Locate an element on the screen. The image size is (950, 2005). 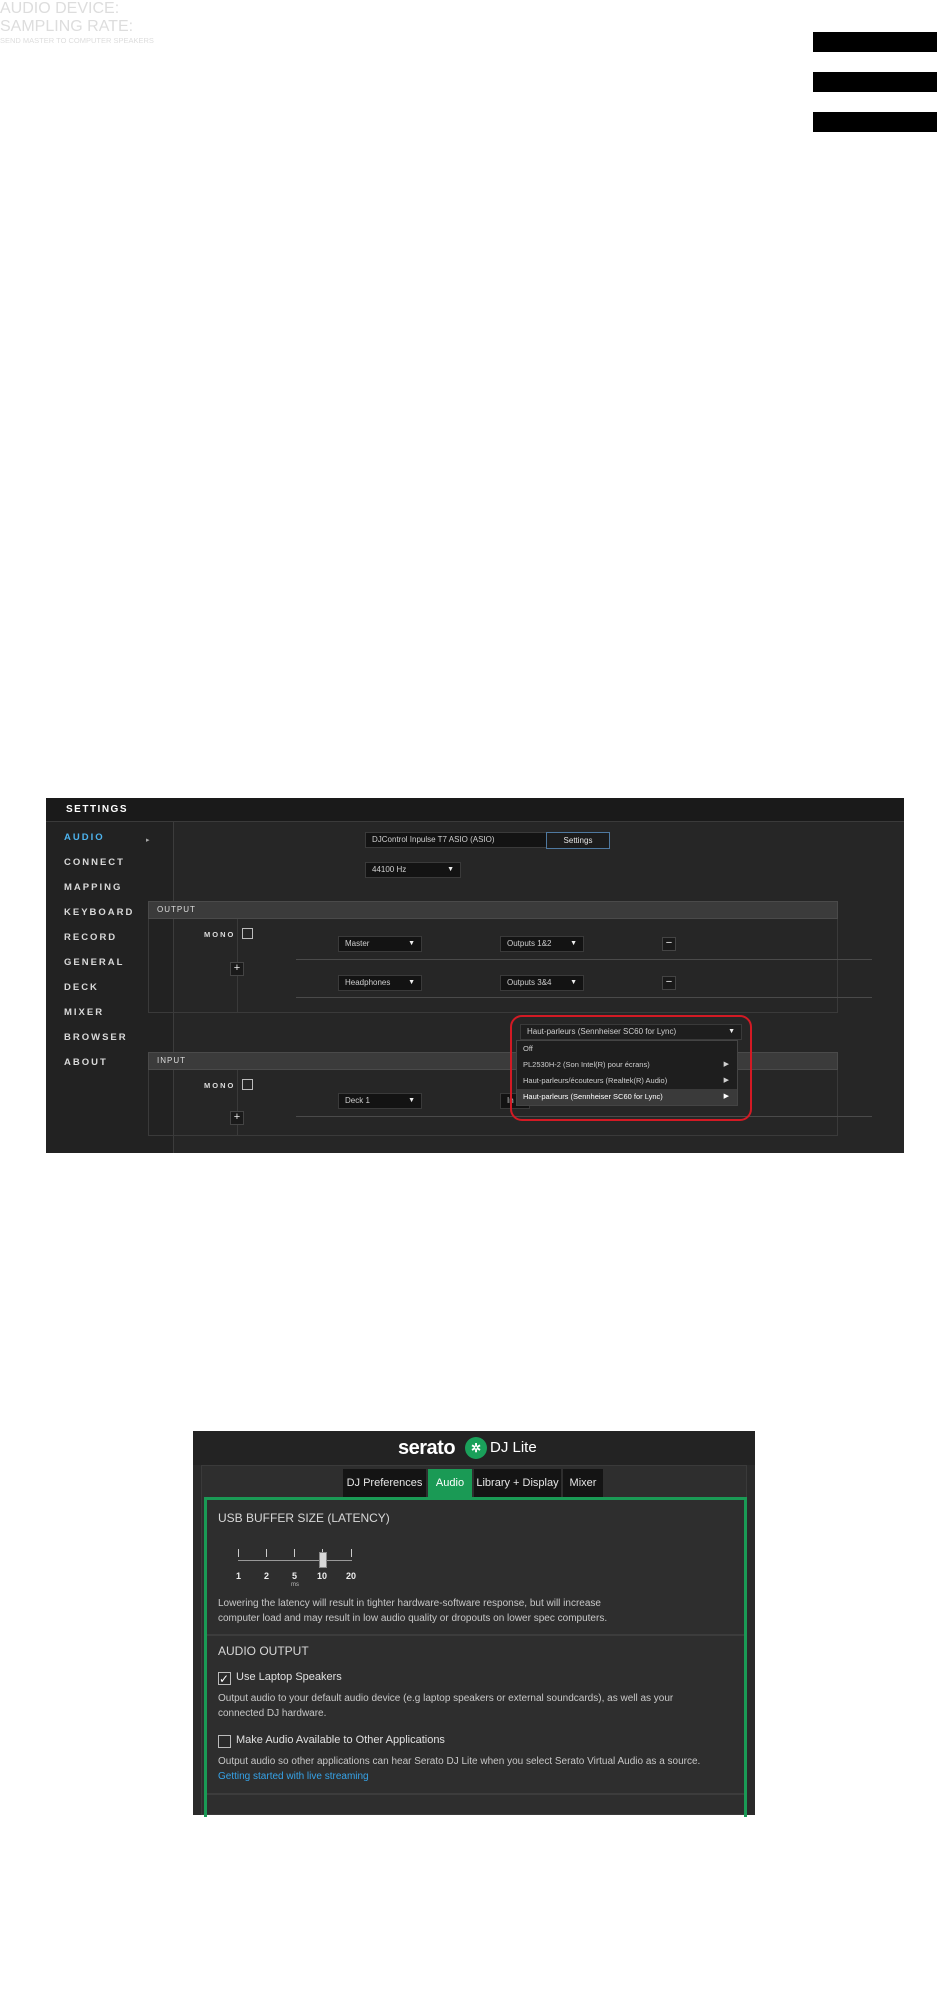
usb-buffer-title: USB BUFFER SIZE (LATENCY) is located at coordinates (304, 1518).